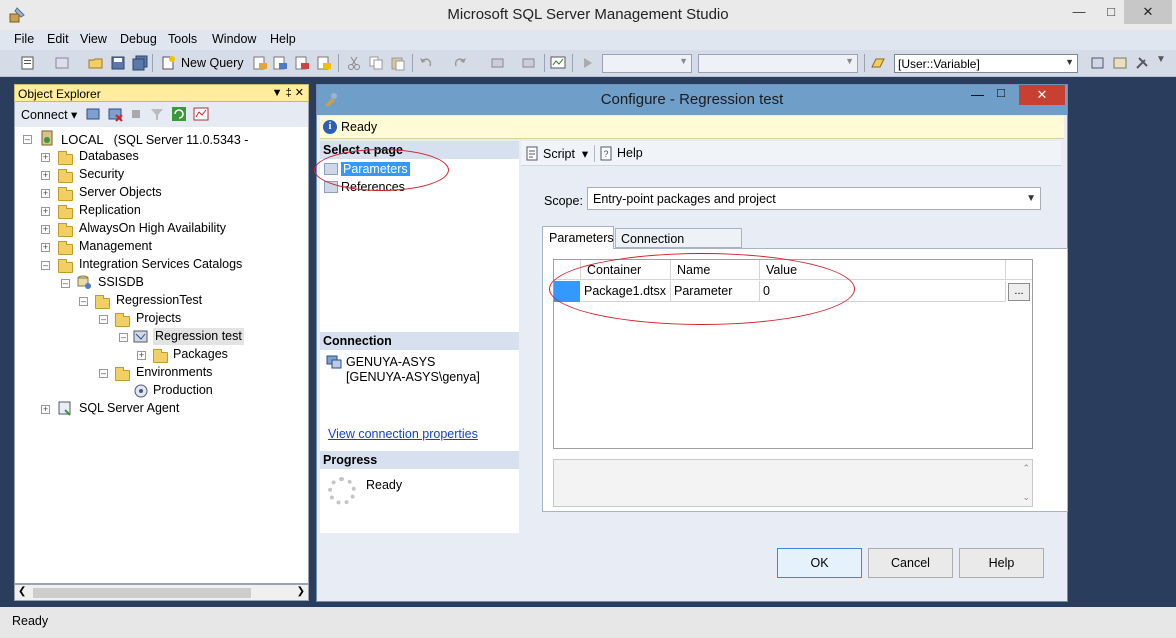 The width and height of the screenshot is (1176, 638). I want to click on registered-servers-icon, so click(1098, 63).